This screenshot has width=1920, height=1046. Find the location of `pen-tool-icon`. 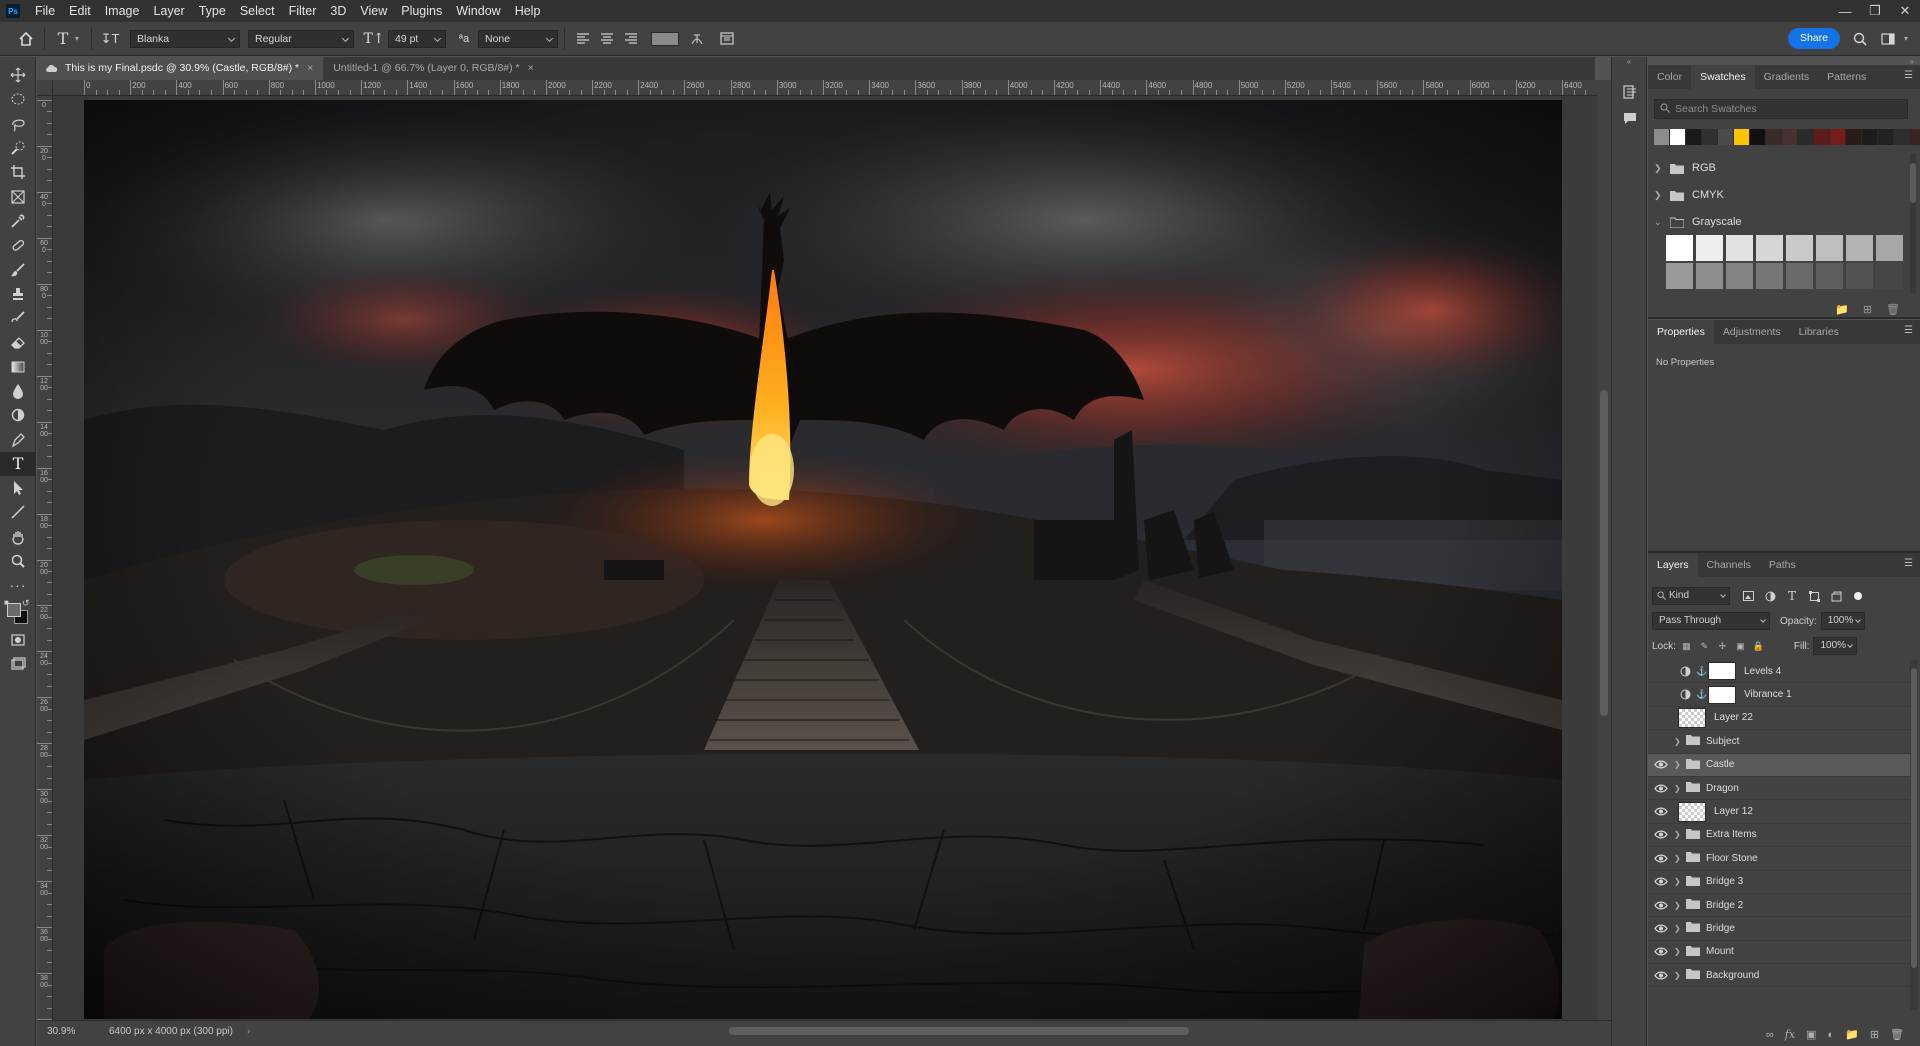

pen-tool-icon is located at coordinates (18, 439).